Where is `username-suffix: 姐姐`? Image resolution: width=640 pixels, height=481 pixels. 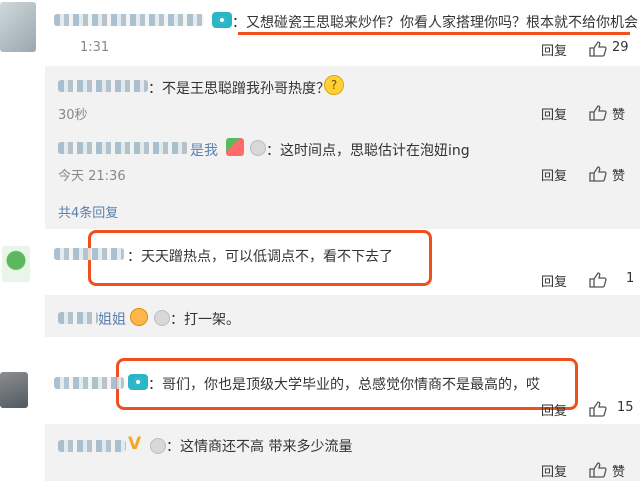
username-suffix: 姐姐 is located at coordinates (112, 319).